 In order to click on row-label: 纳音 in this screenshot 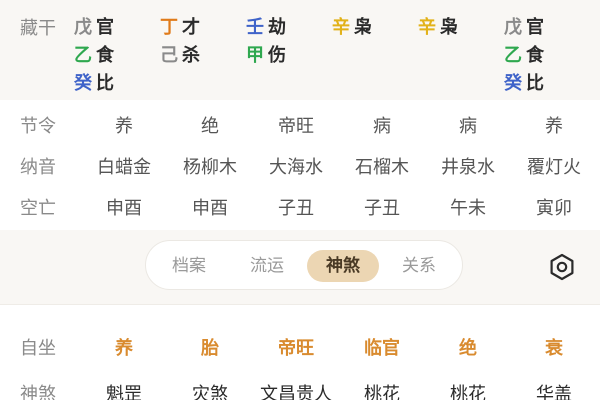, I will do `click(38, 167)`.